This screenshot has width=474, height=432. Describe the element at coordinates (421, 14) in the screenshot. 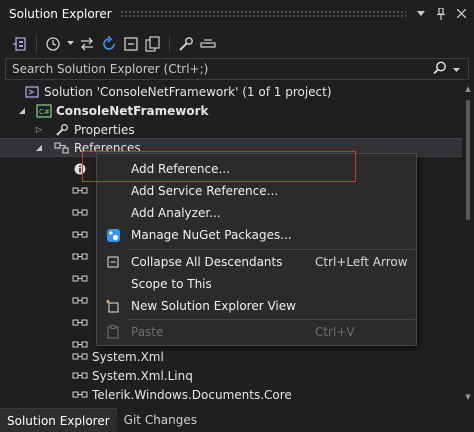

I see `window-position-dropdown` at that location.